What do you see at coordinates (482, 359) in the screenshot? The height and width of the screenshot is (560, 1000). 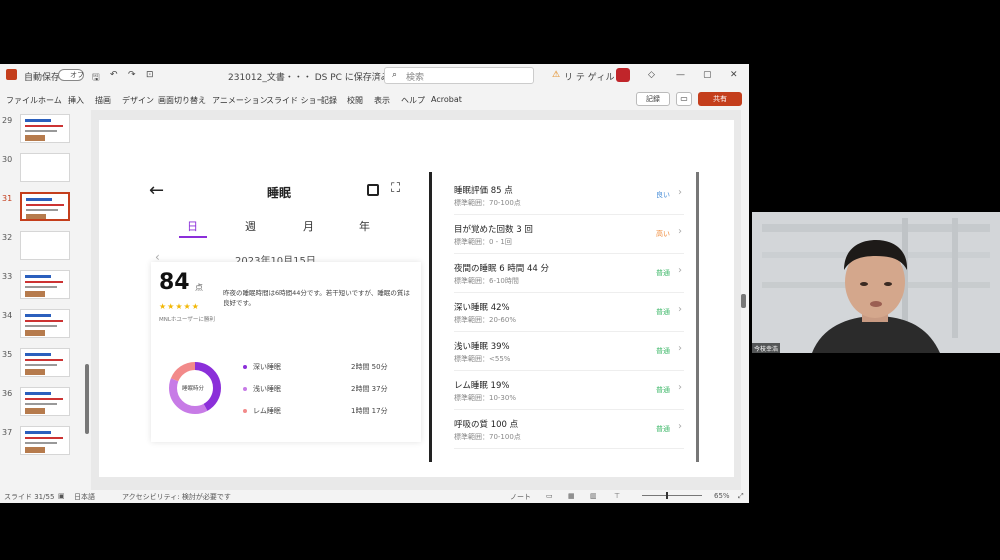 I see `metric-range: 標準範囲：<55%` at bounding box center [482, 359].